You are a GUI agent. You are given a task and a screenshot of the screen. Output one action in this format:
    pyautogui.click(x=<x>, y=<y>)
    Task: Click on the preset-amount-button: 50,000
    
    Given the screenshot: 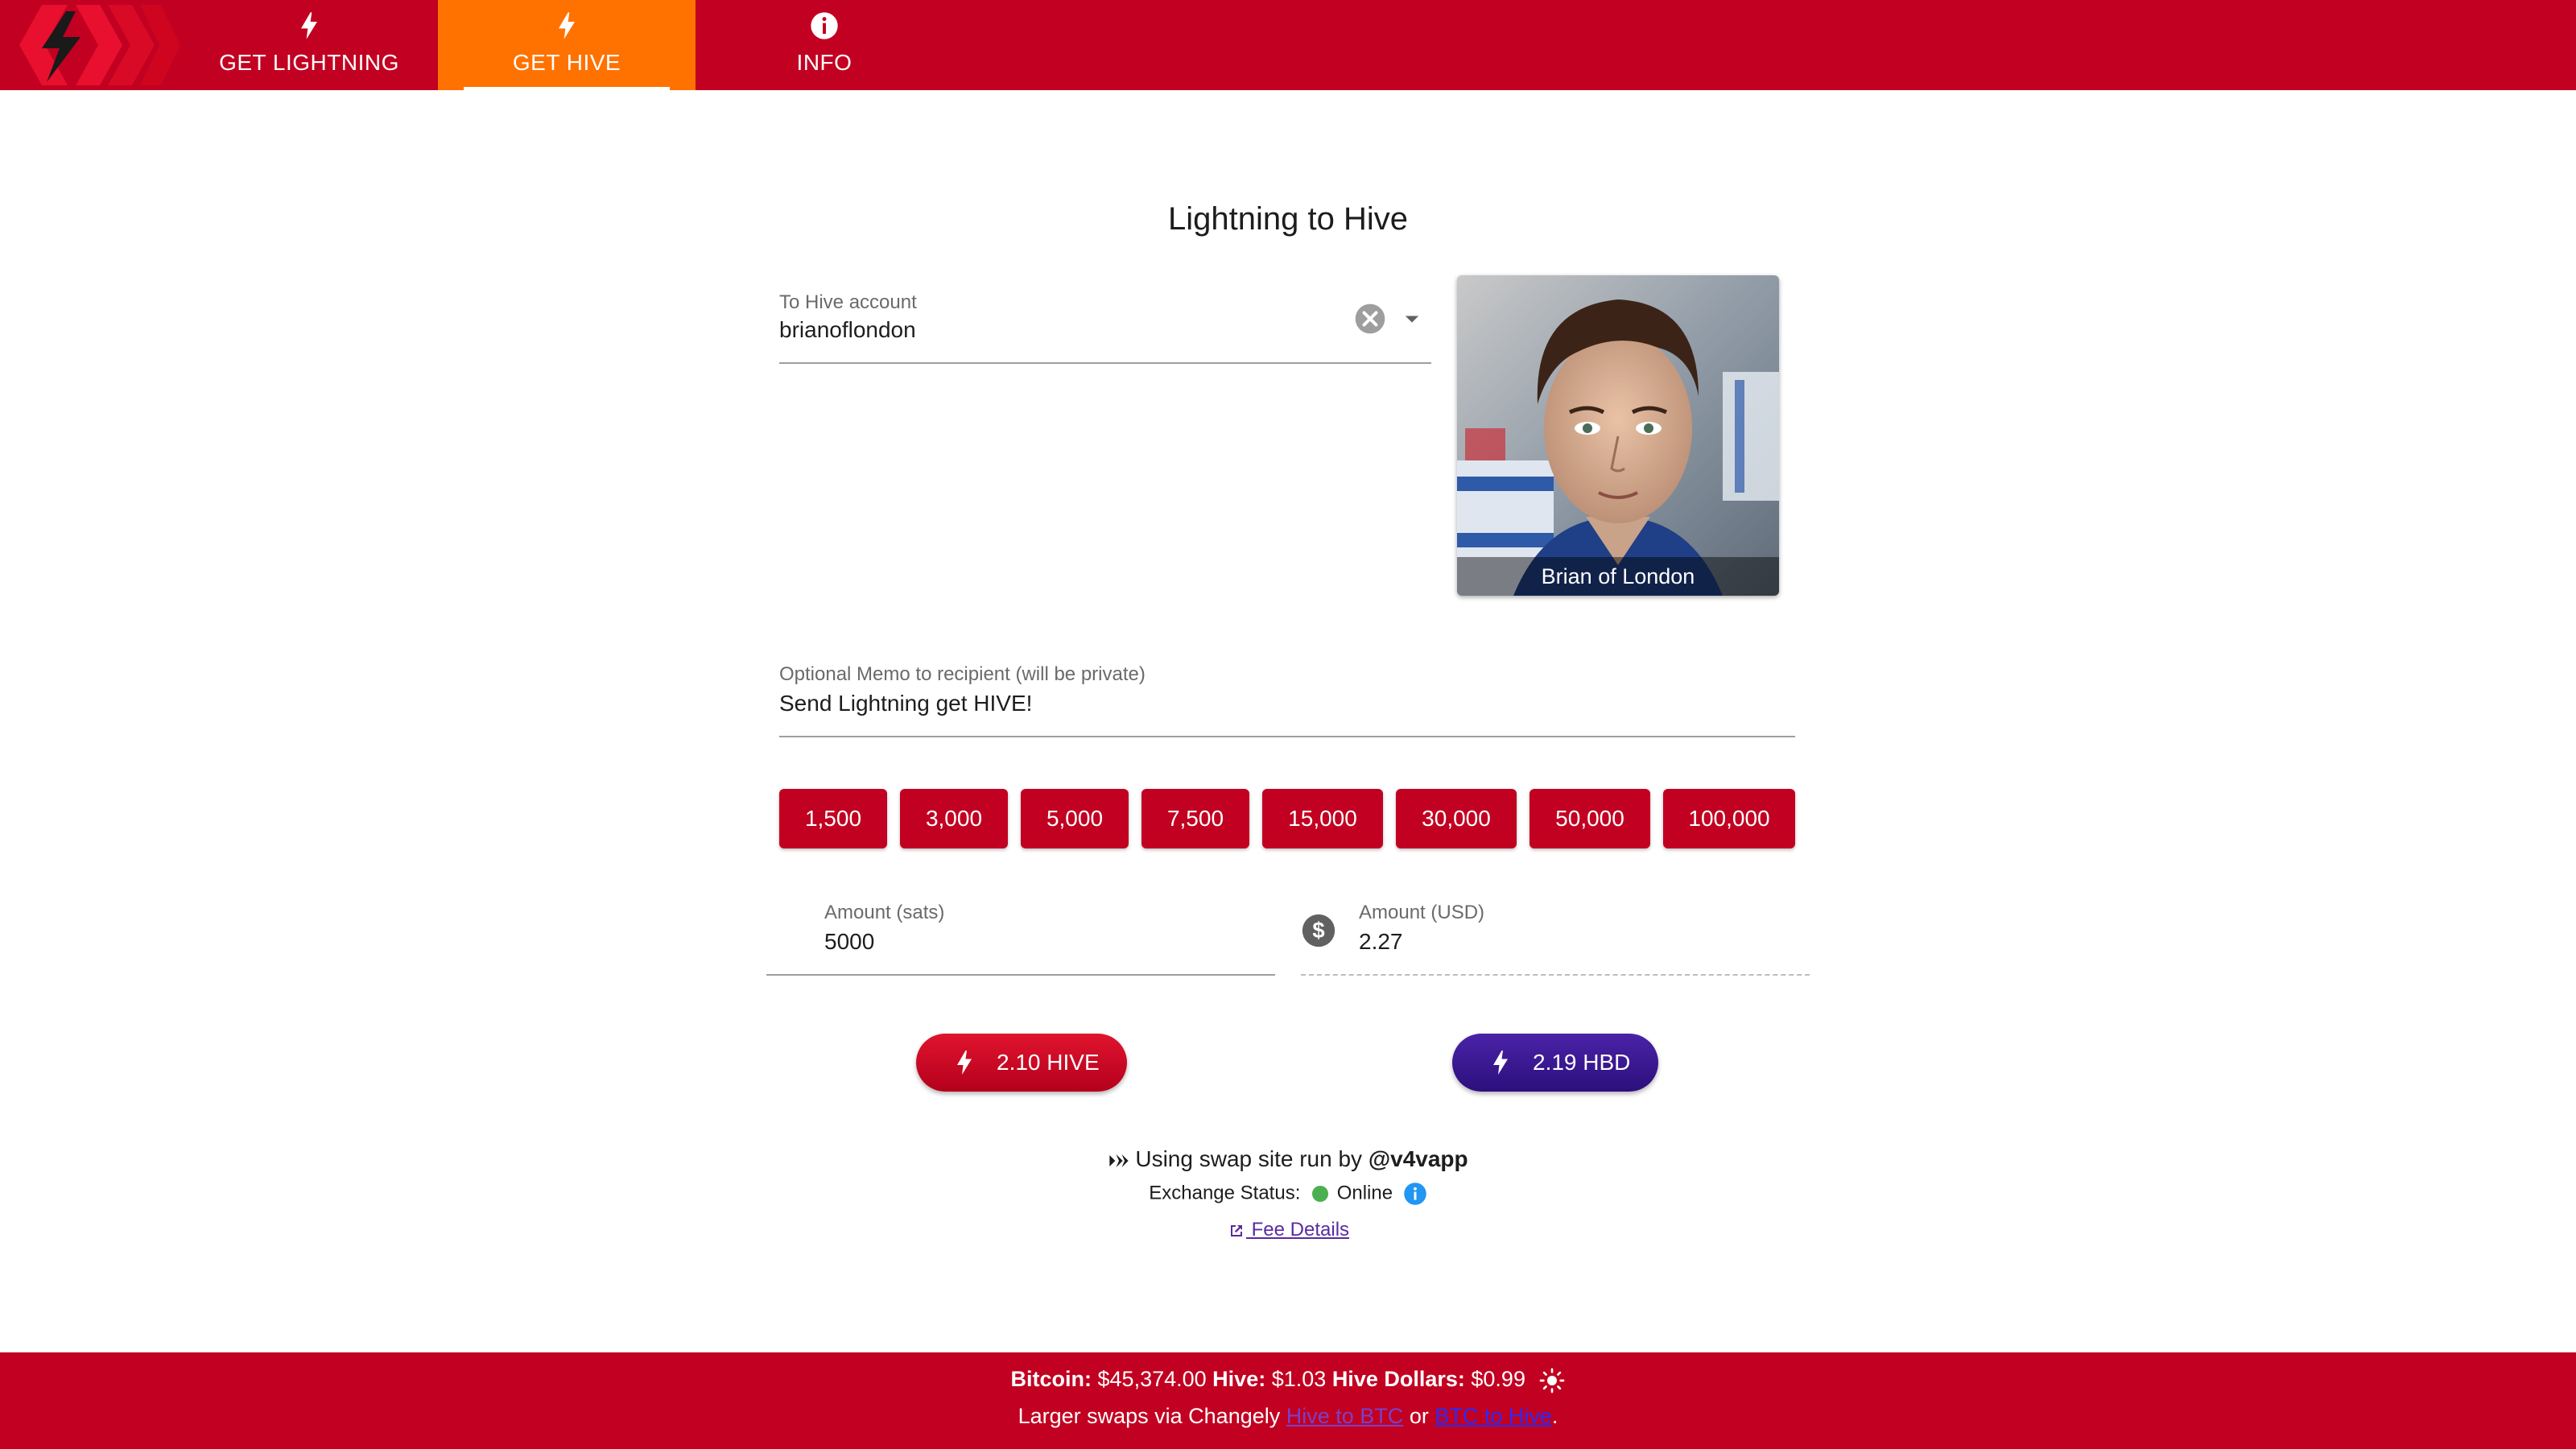 What is the action you would take?
    pyautogui.click(x=1590, y=818)
    